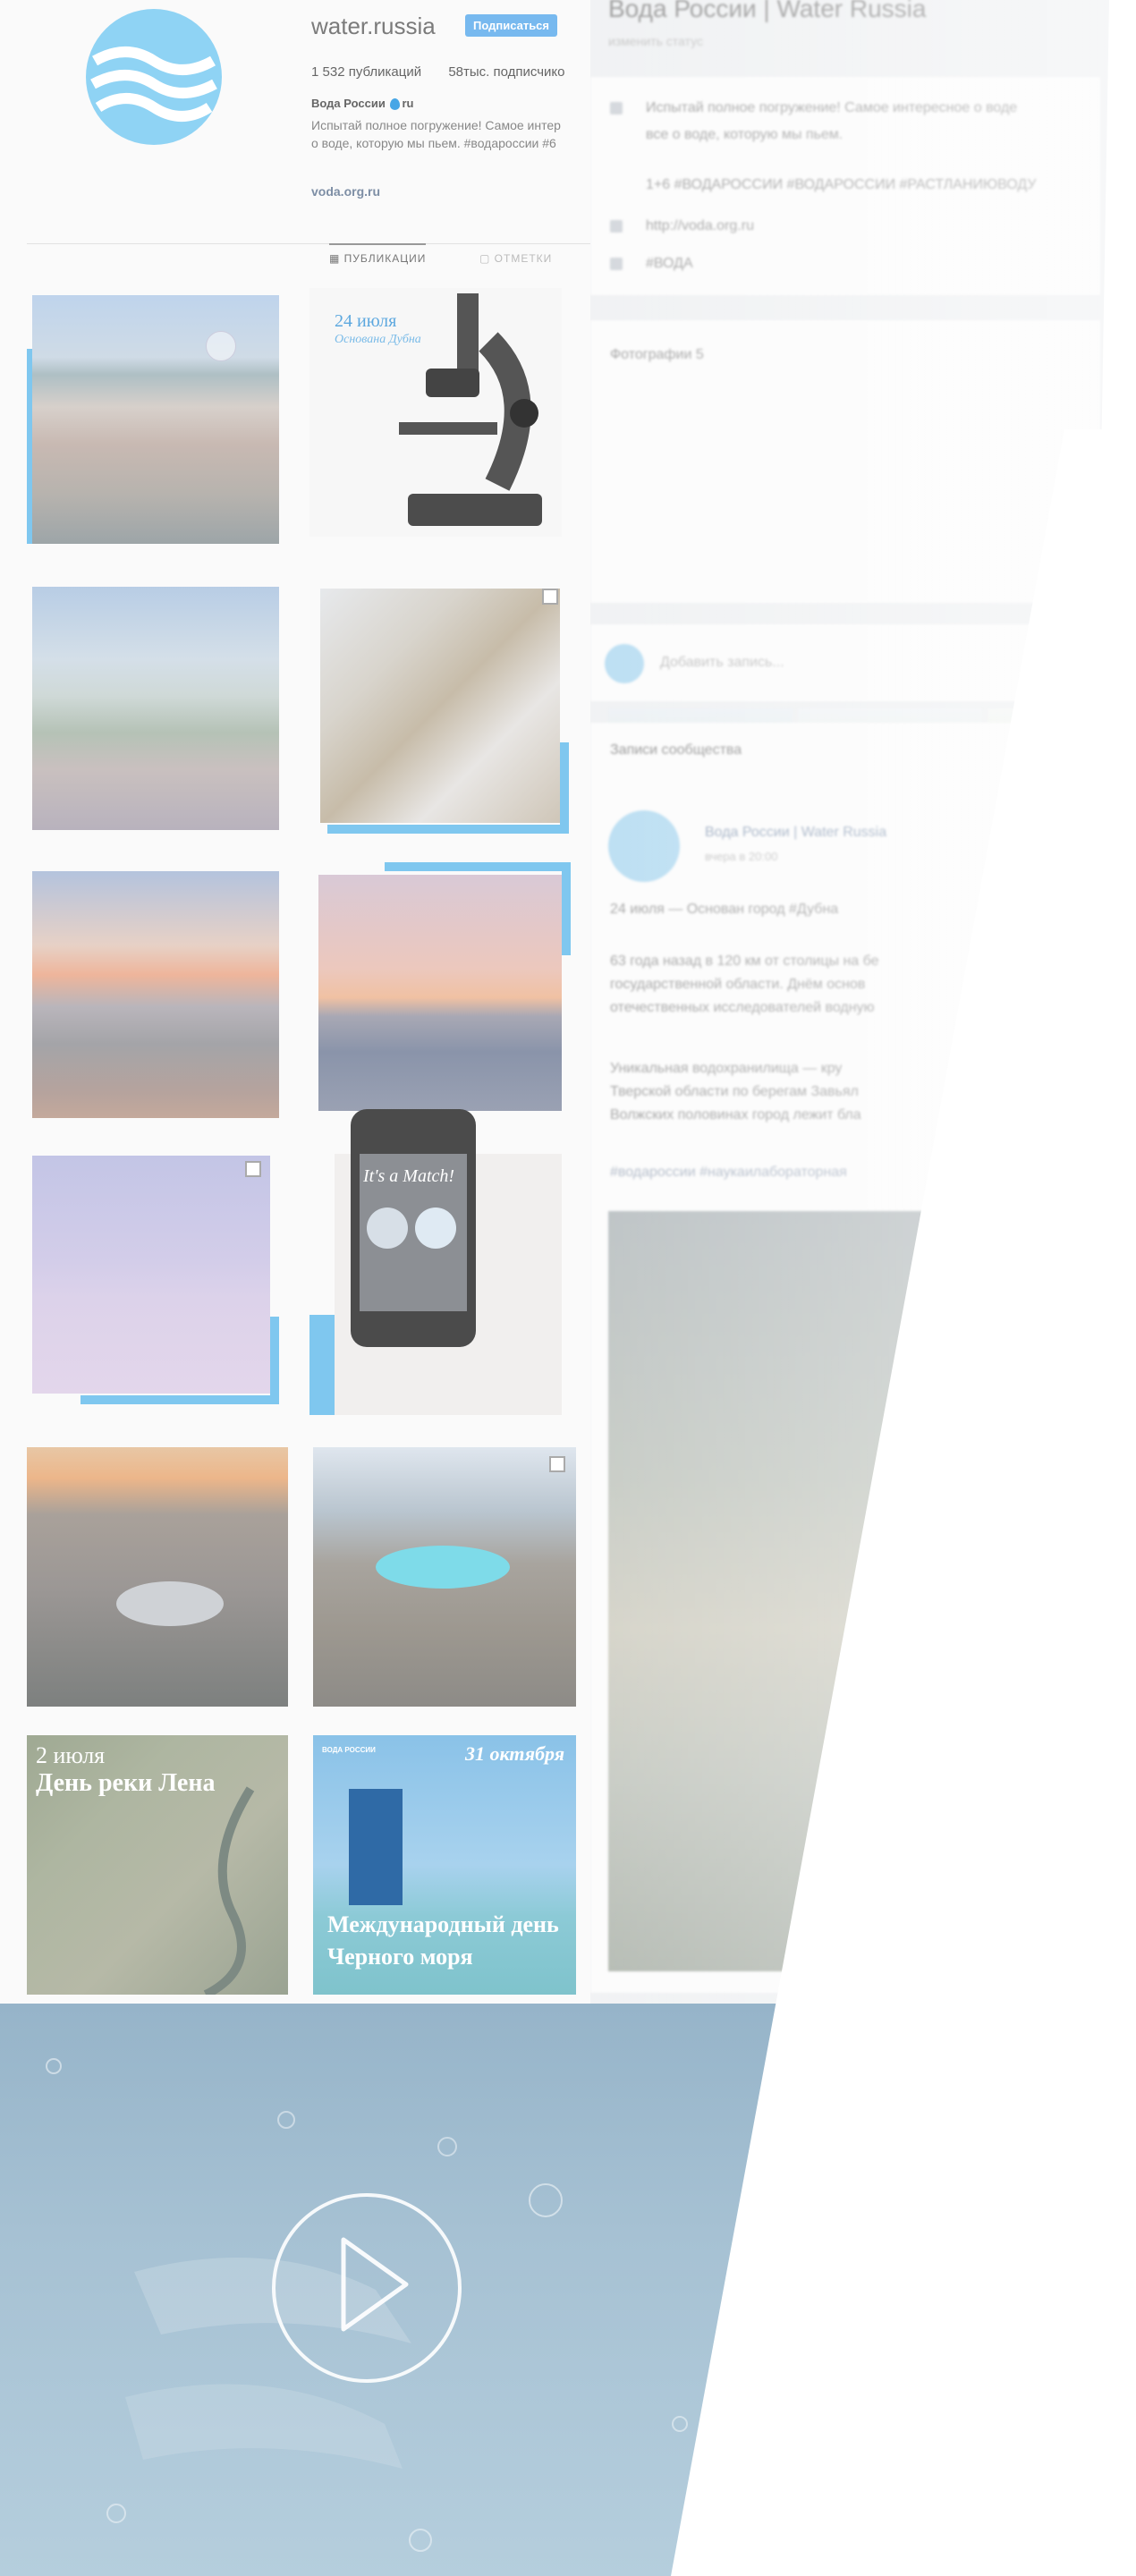  Describe the element at coordinates (616, 263) in the screenshot. I see `phone-icon` at that location.